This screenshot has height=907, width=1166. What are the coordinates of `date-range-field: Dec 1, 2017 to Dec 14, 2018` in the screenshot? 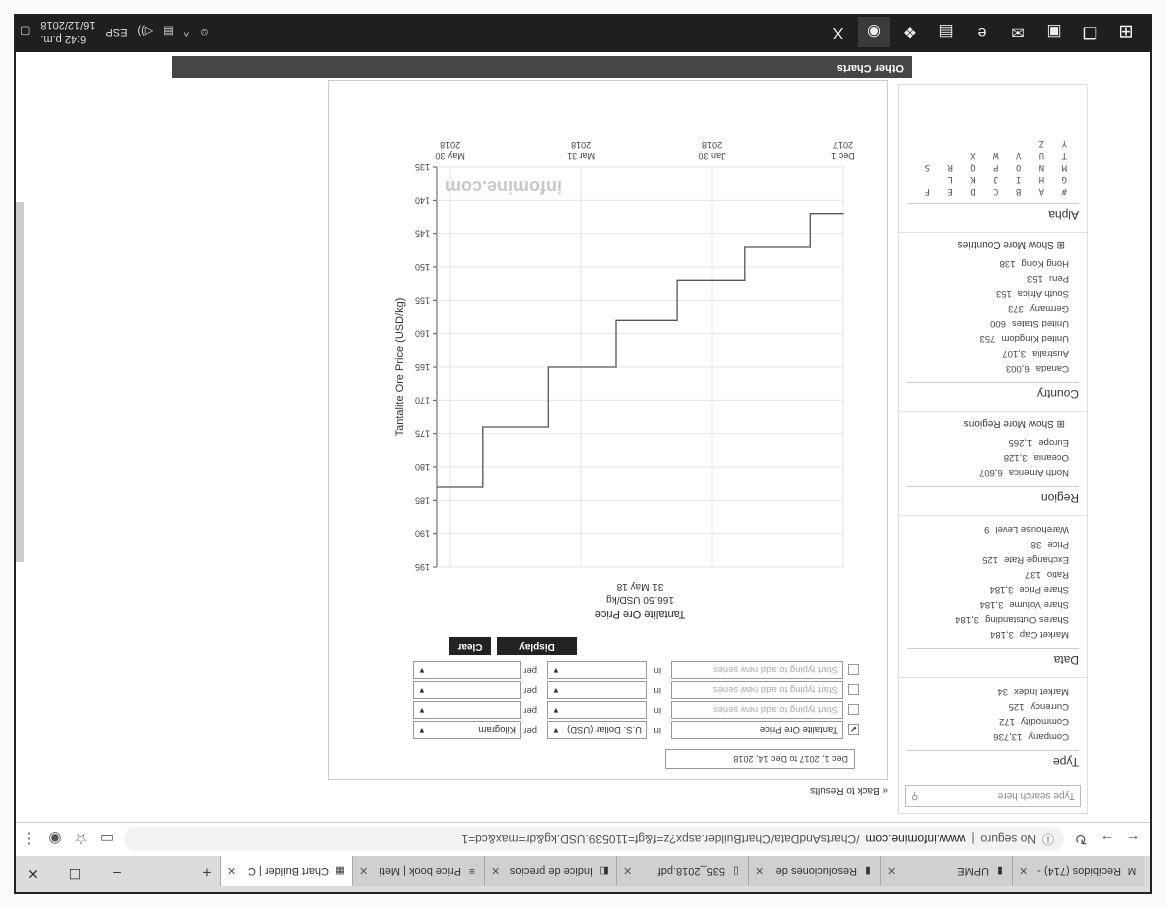 It's located at (760, 759).